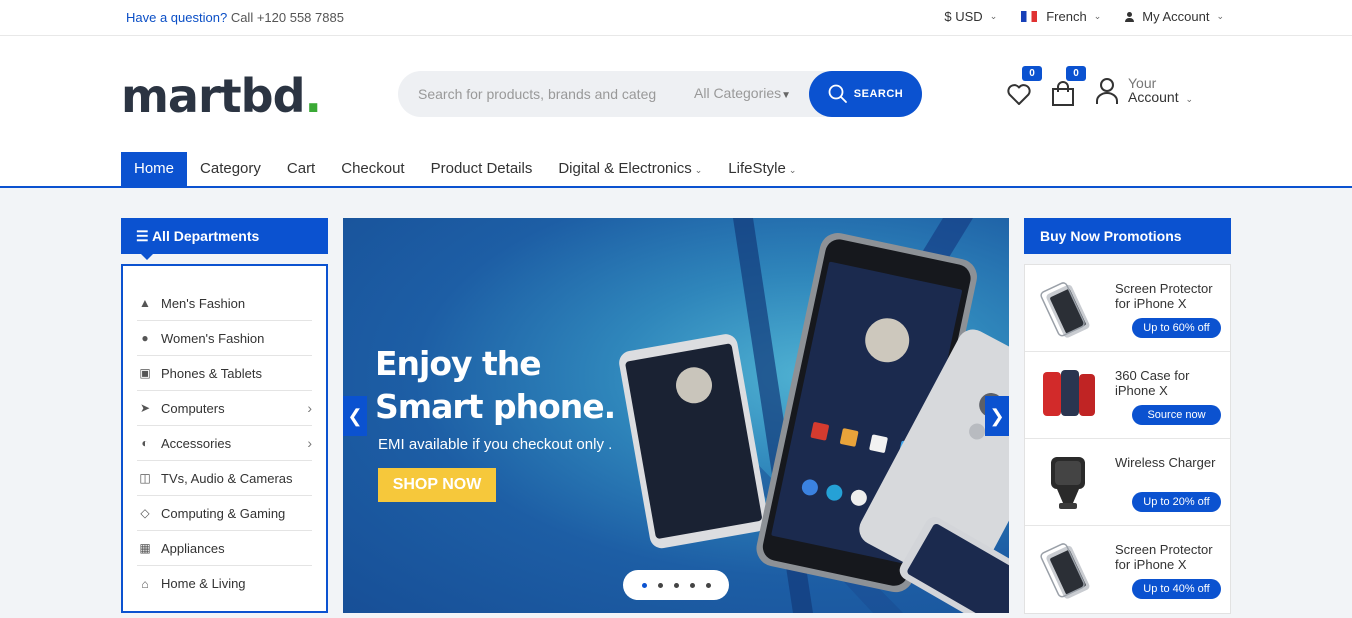 Image resolution: width=1352 pixels, height=618 pixels. I want to click on promo-title: Wireless Charger, so click(1165, 462).